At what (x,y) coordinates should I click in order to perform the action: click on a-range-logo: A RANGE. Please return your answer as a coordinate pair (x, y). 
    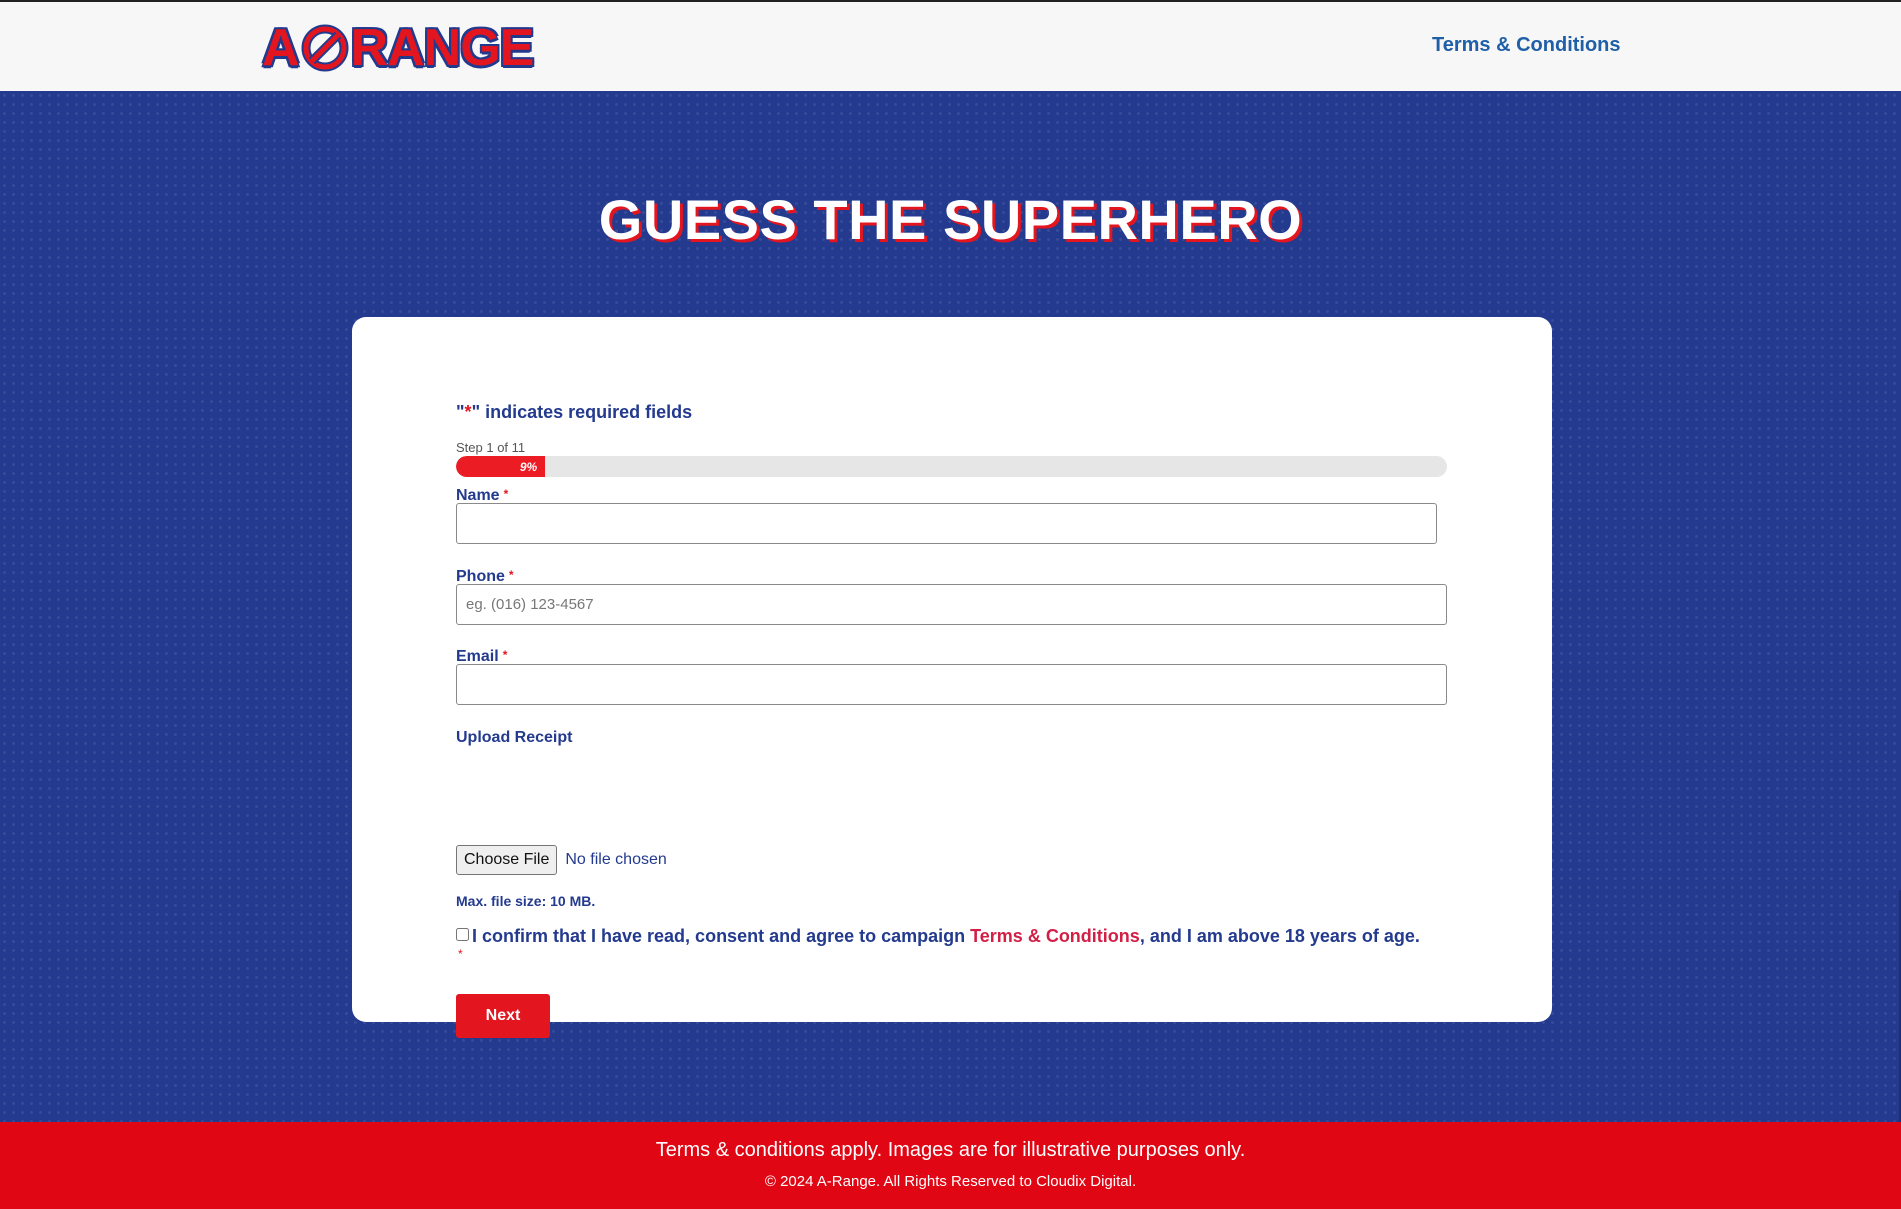
    Looking at the image, I should click on (398, 48).